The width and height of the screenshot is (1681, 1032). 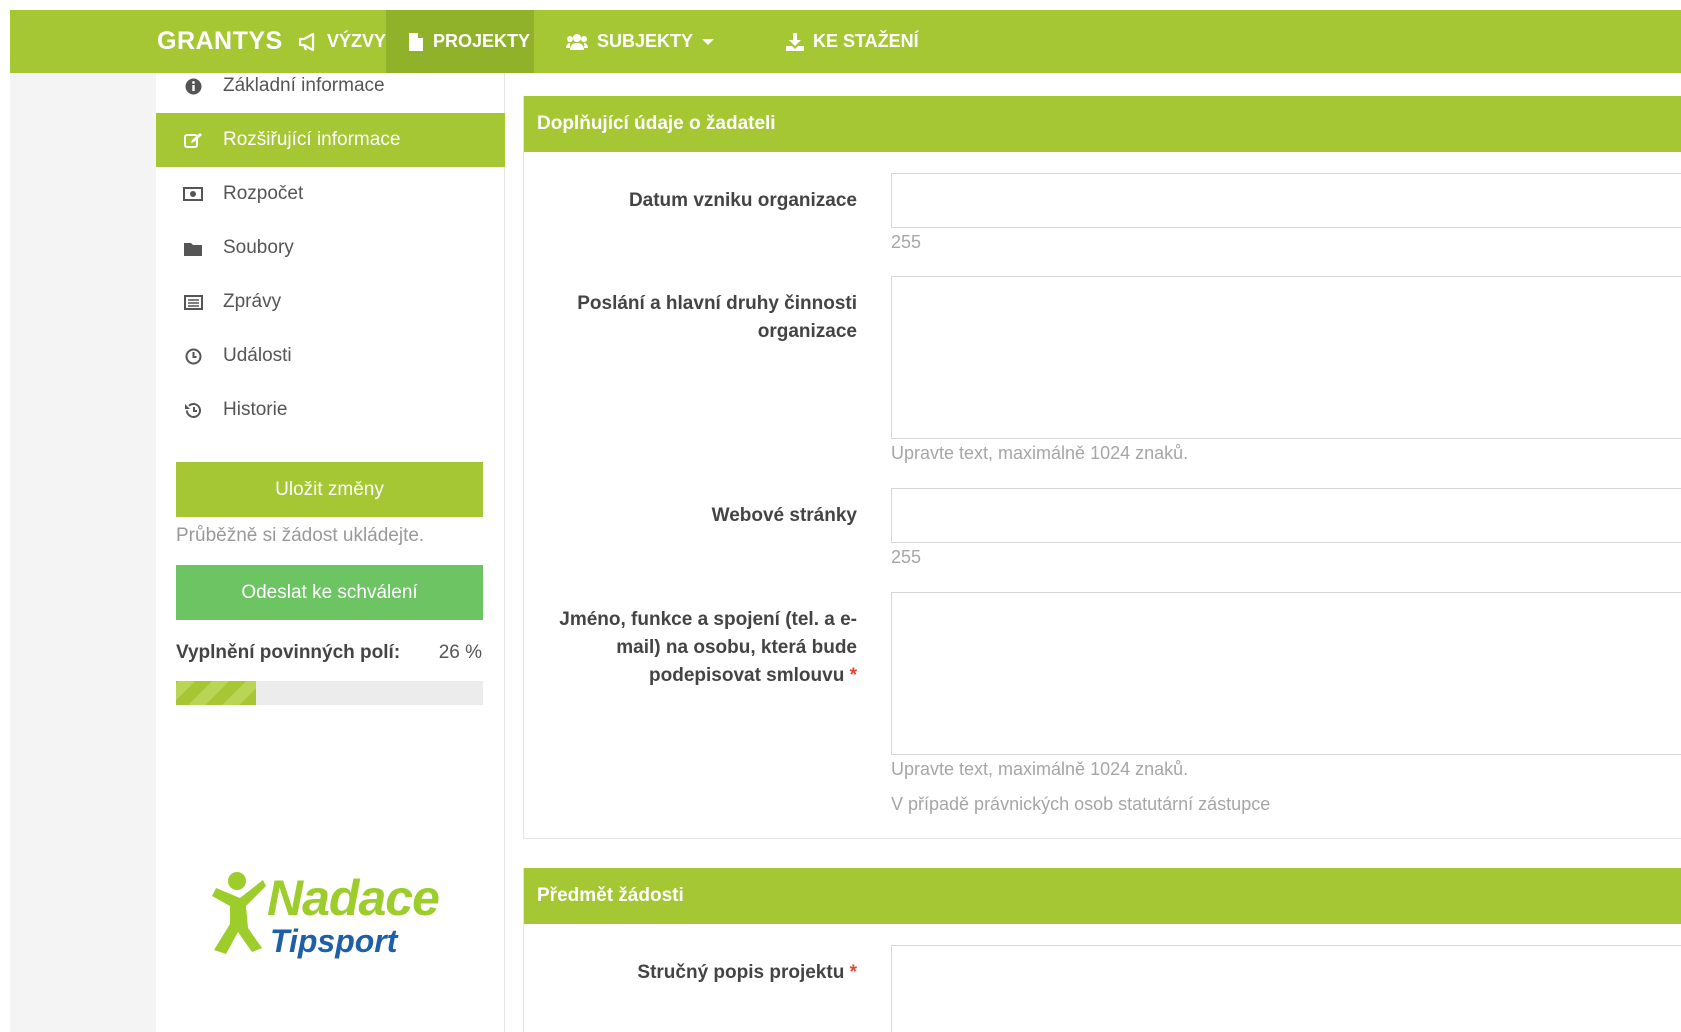 What do you see at coordinates (1102, 124) in the screenshot?
I see `panel-title: Doplňující údaje o žadateli` at bounding box center [1102, 124].